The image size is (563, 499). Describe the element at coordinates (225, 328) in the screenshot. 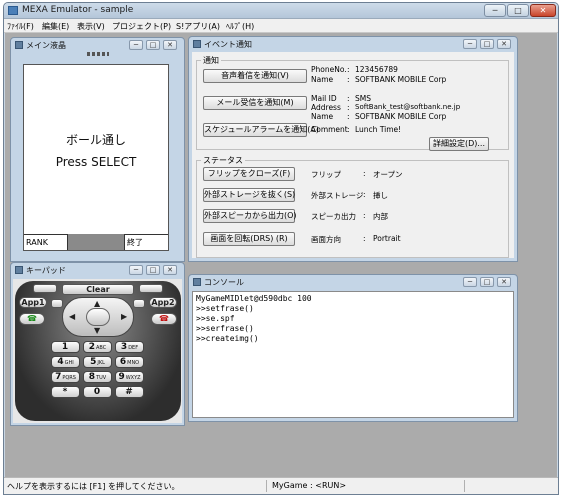

I see `console-line: >>serfrase()` at that location.